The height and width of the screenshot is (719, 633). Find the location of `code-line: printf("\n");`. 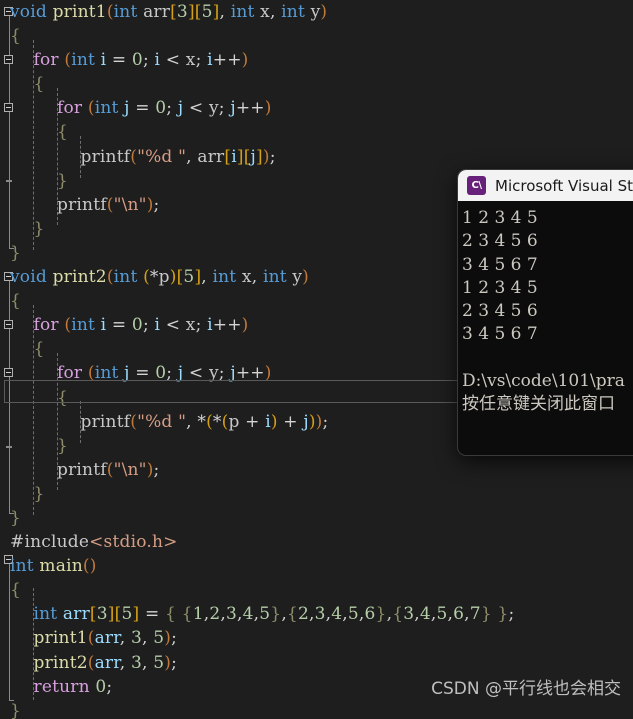

code-line: printf("\n"); is located at coordinates (316, 470).